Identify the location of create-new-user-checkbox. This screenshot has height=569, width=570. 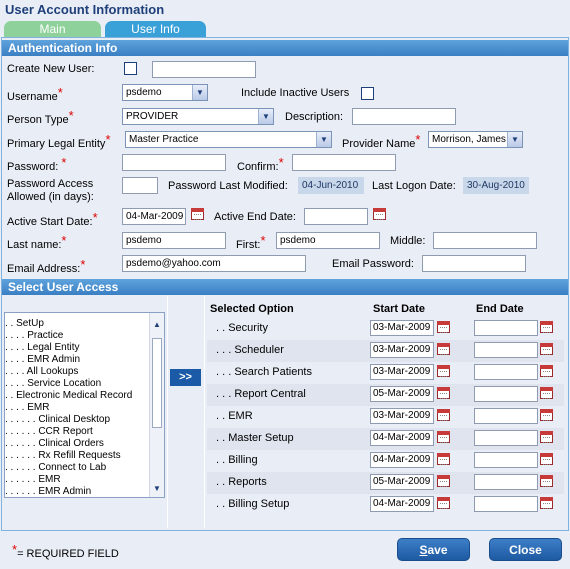
(130, 68).